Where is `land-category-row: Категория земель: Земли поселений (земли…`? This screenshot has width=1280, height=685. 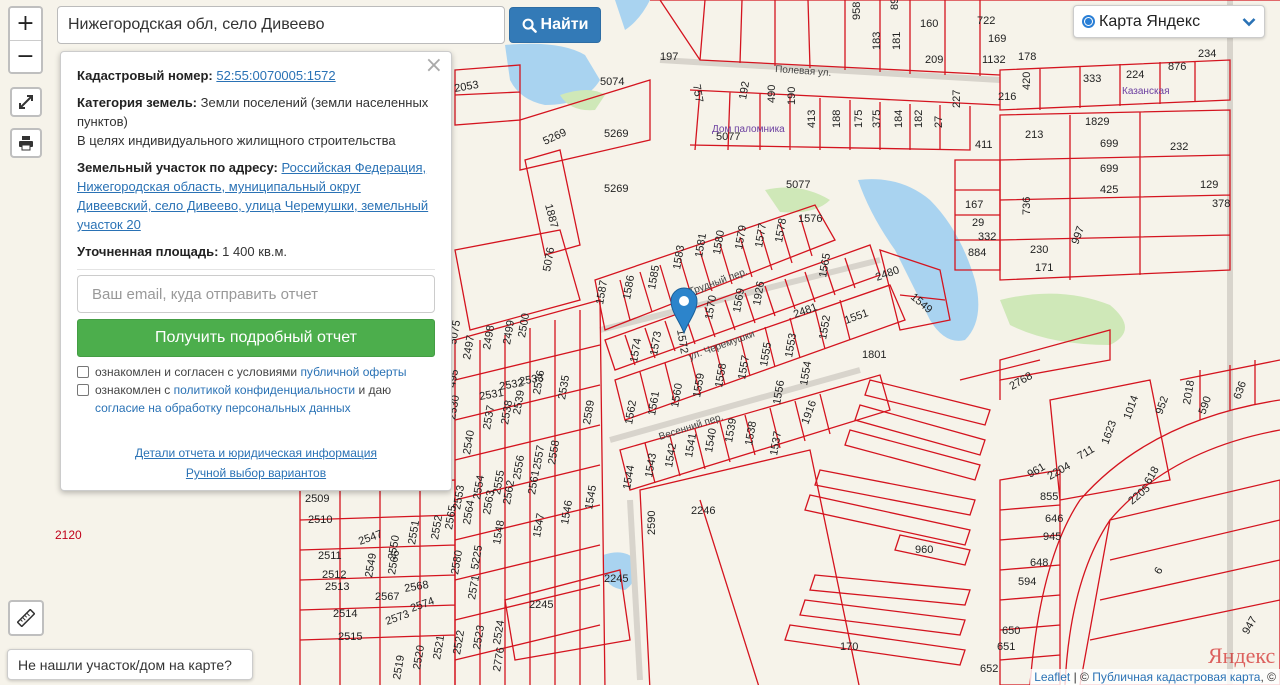
land-category-row: Категория земель: Земли поселений (земли… is located at coordinates (256, 121).